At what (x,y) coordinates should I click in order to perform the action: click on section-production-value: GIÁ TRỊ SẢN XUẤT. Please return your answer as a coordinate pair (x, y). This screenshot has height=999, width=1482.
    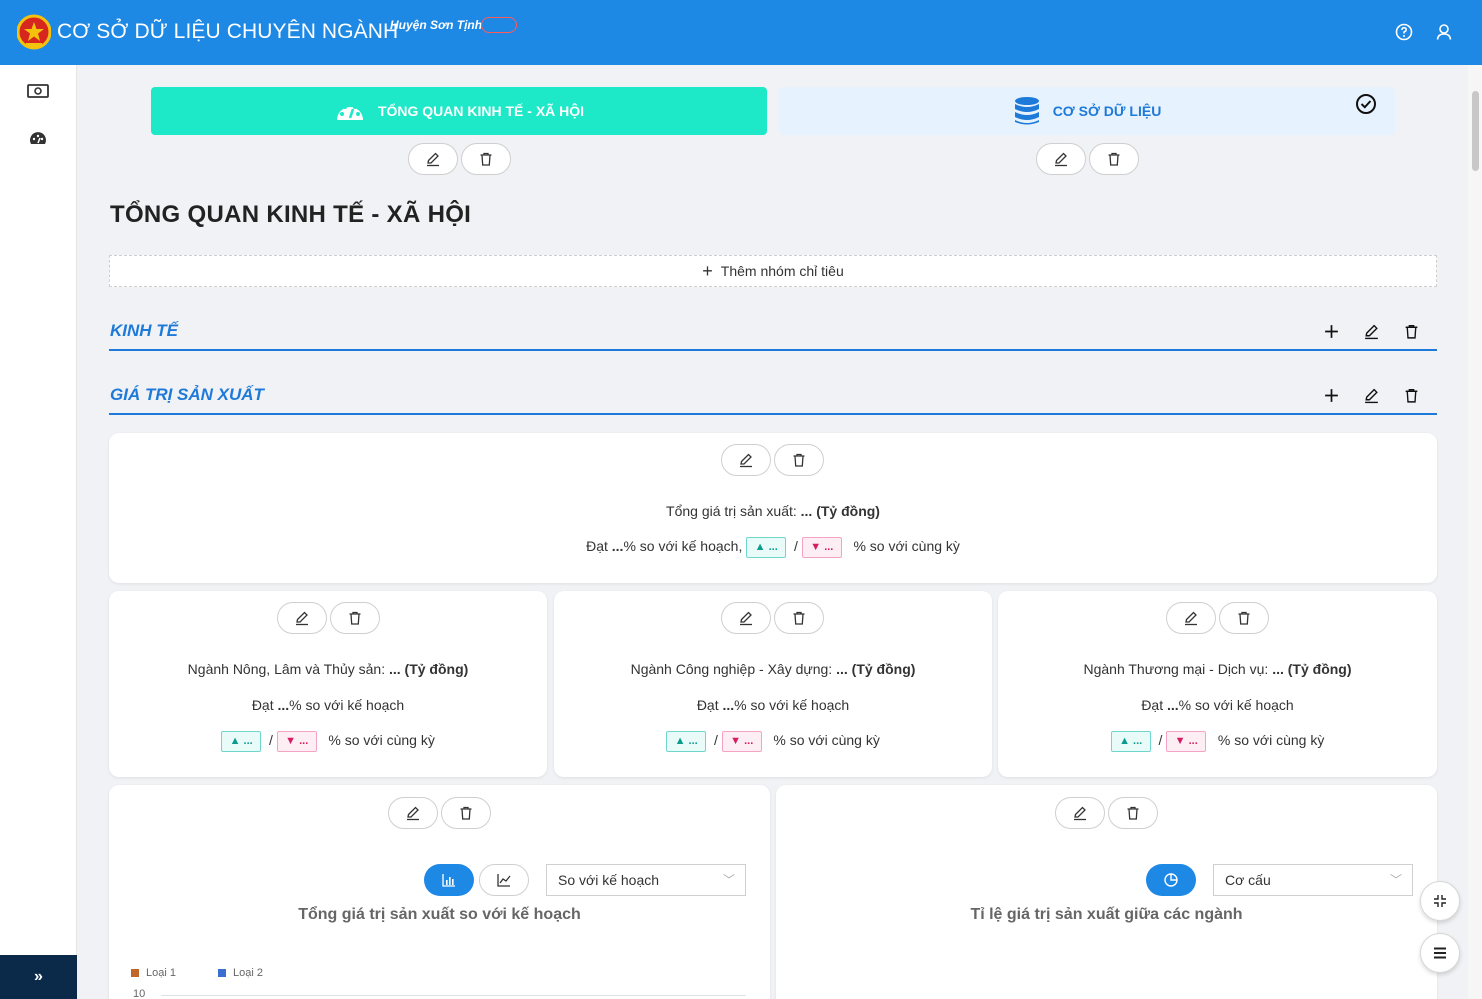
    Looking at the image, I should click on (773, 397).